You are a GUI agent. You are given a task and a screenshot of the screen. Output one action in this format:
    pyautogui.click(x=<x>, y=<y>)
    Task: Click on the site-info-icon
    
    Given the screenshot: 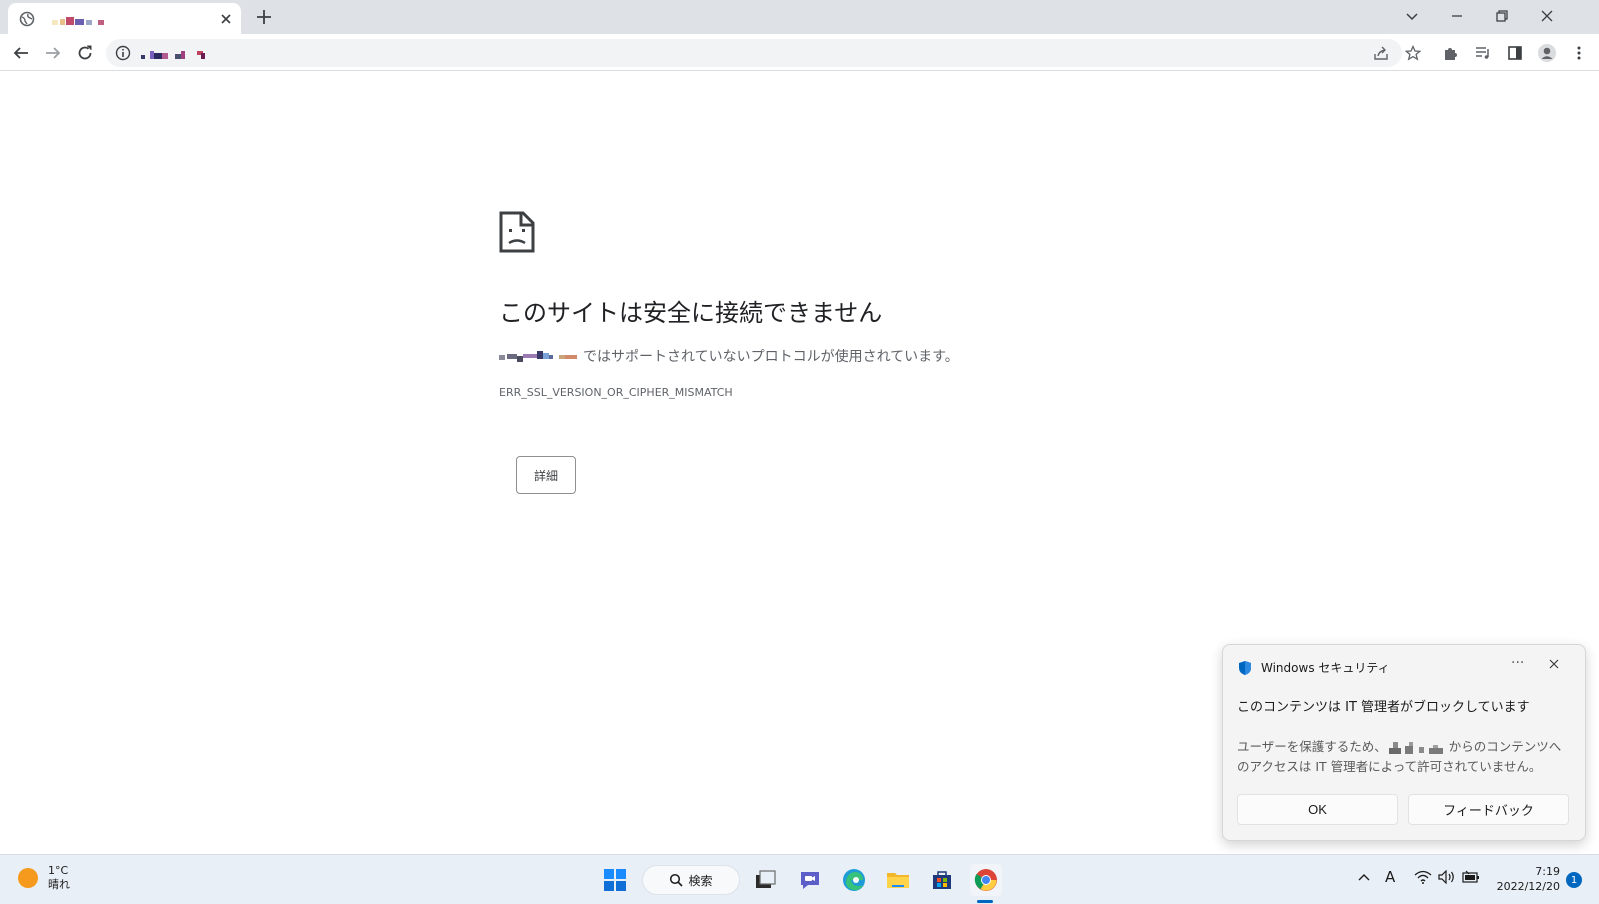 What is the action you would take?
    pyautogui.click(x=123, y=53)
    